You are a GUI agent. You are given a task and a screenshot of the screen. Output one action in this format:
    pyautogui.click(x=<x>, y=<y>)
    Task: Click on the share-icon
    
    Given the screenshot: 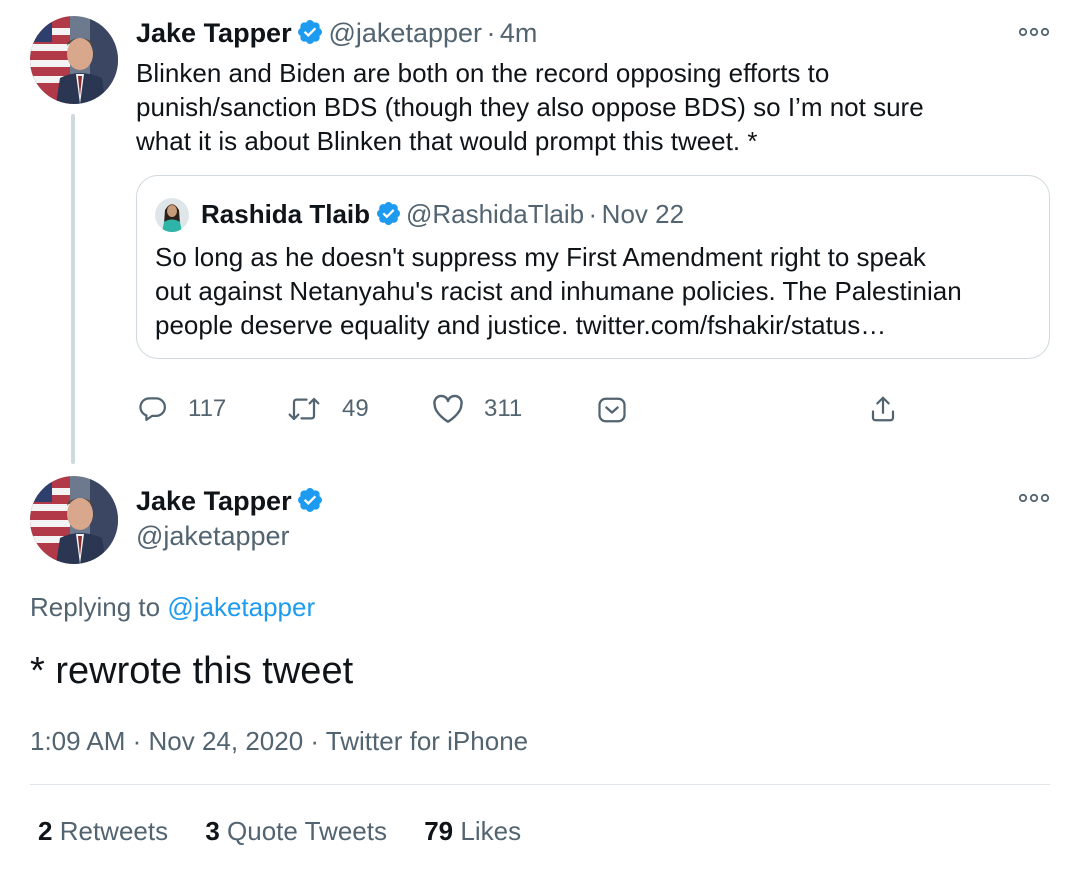 What is the action you would take?
    pyautogui.click(x=883, y=409)
    